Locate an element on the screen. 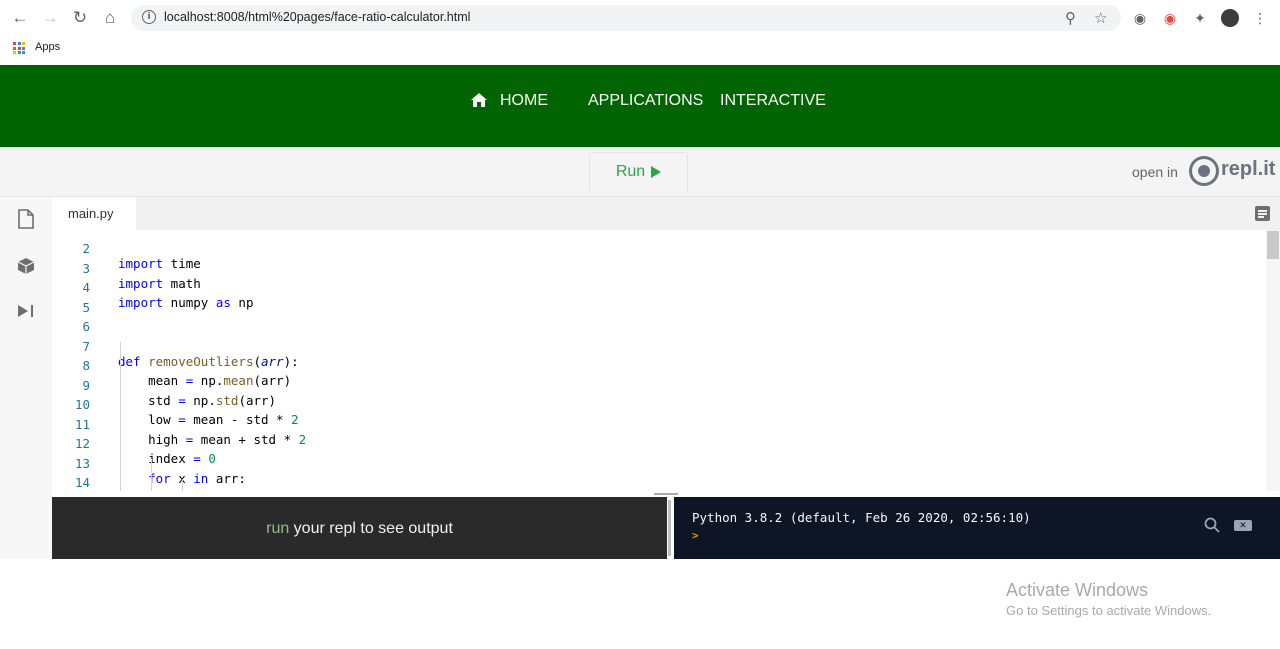 This screenshot has width=1280, height=649. code-line: 2 import time is located at coordinates (141, 256).